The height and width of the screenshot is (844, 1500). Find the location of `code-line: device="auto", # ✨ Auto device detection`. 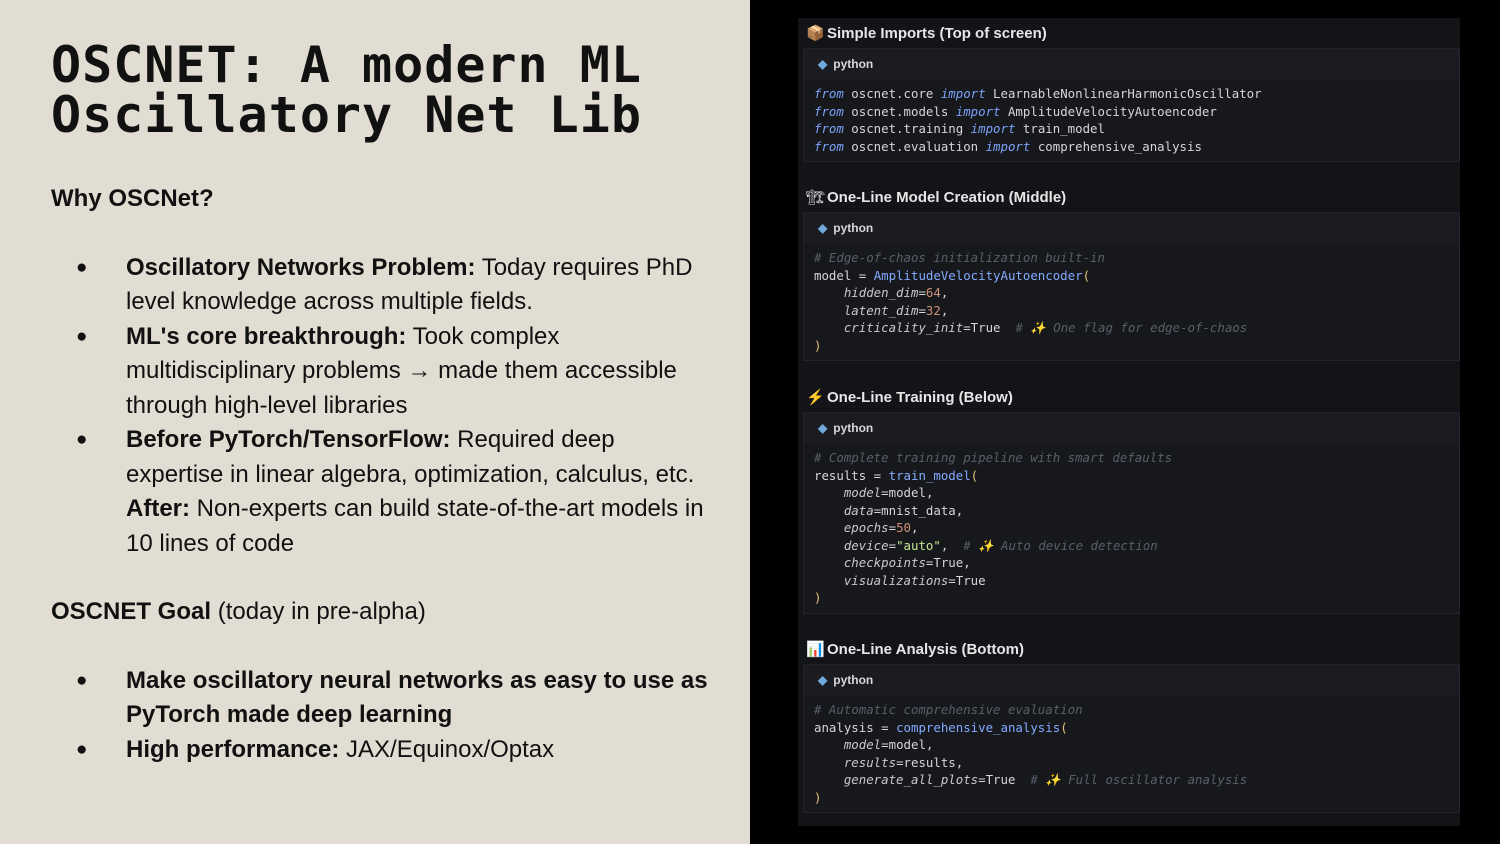

code-line: device="auto", # ✨ Auto device detection is located at coordinates (1000, 545).